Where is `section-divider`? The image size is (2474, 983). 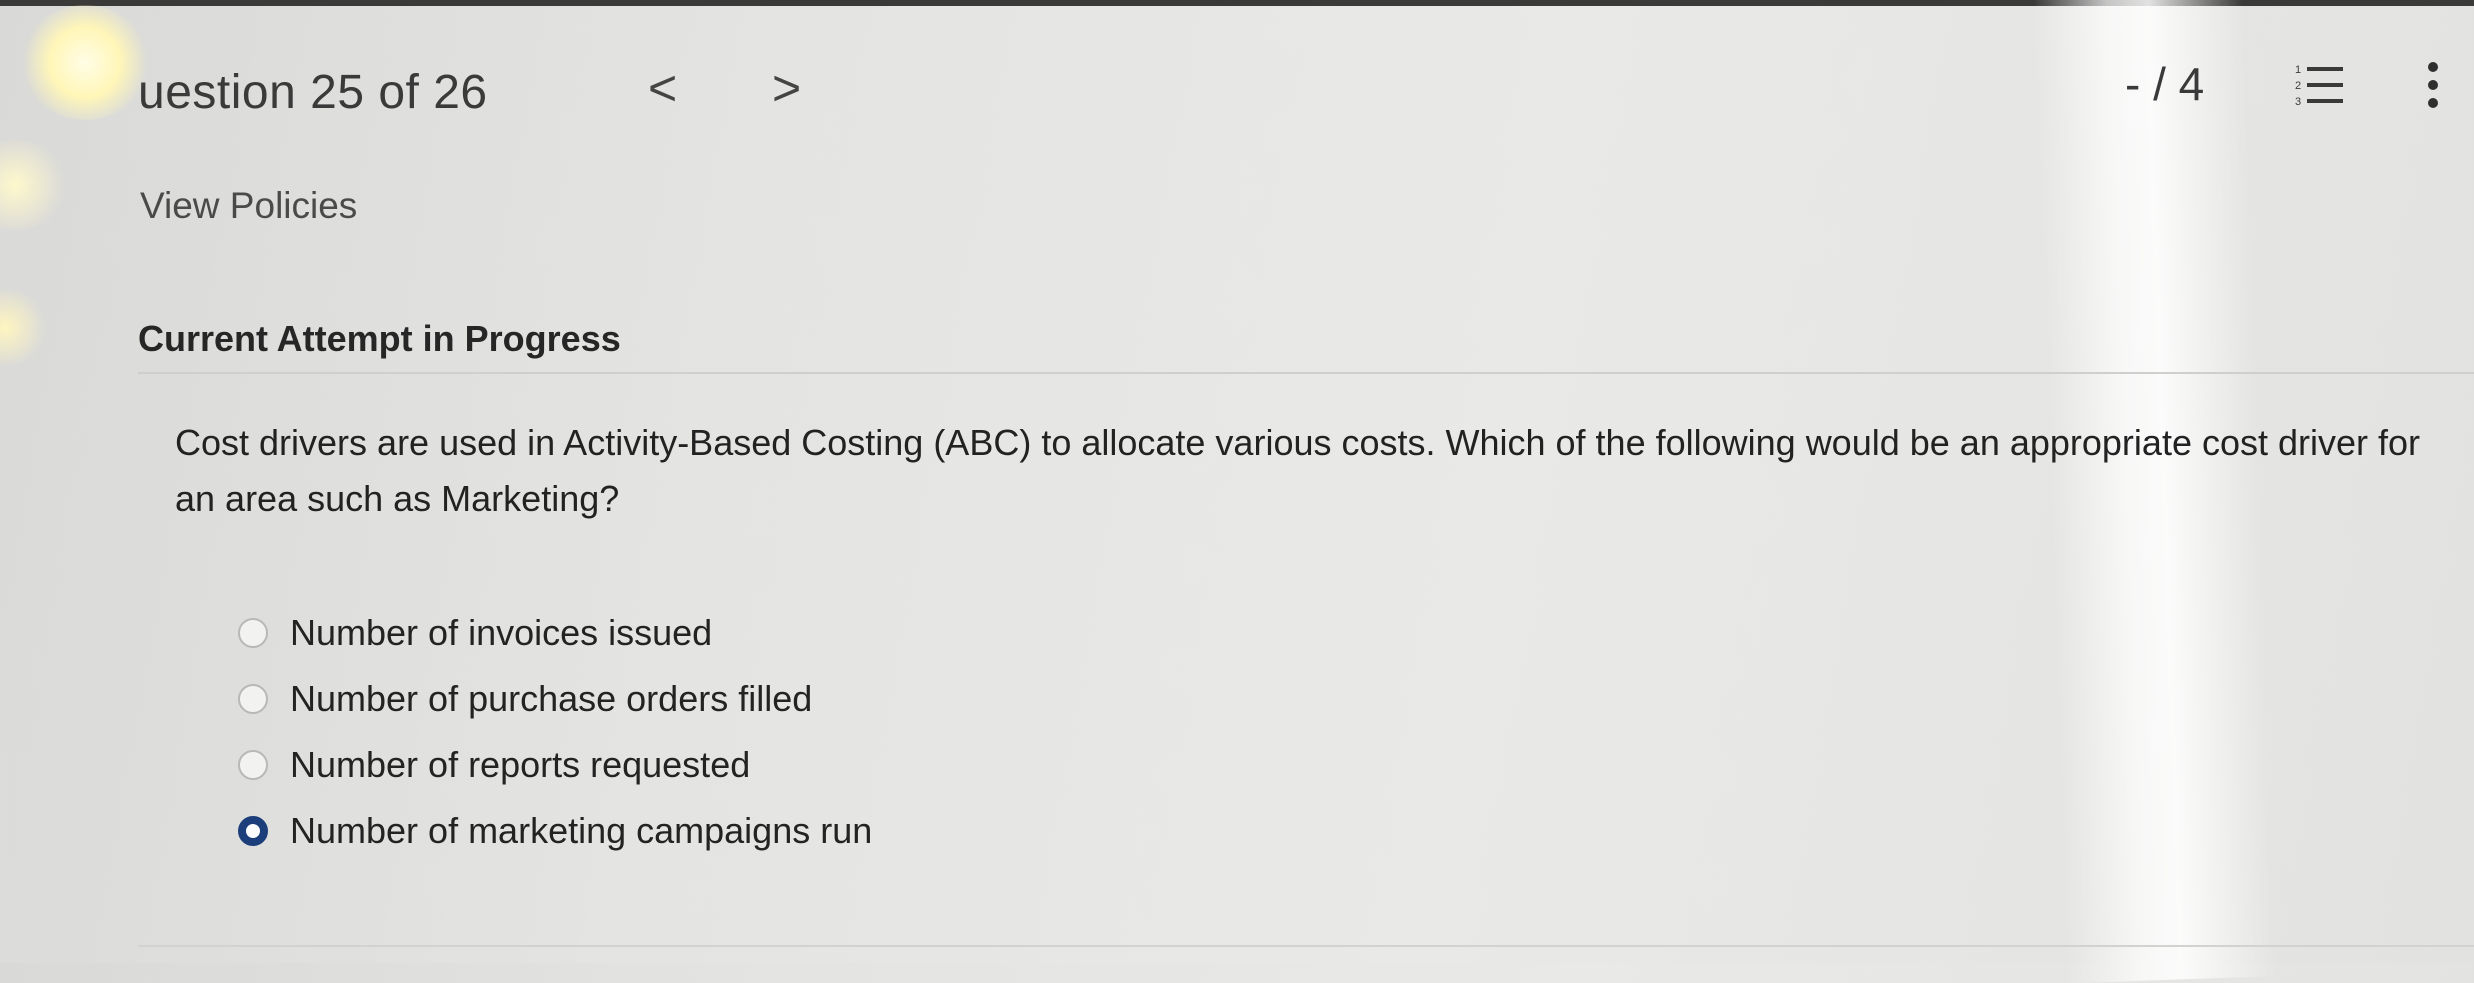
section-divider is located at coordinates (1306, 373).